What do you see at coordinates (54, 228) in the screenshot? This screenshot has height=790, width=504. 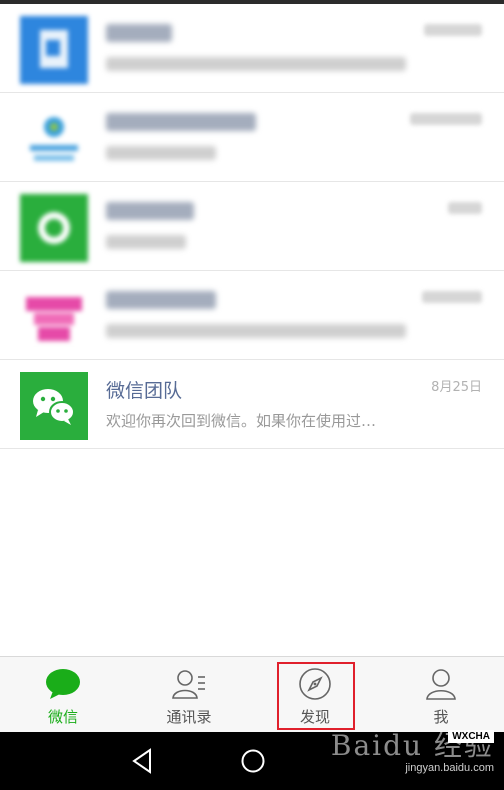 I see `wechat-pay-avatar` at bounding box center [54, 228].